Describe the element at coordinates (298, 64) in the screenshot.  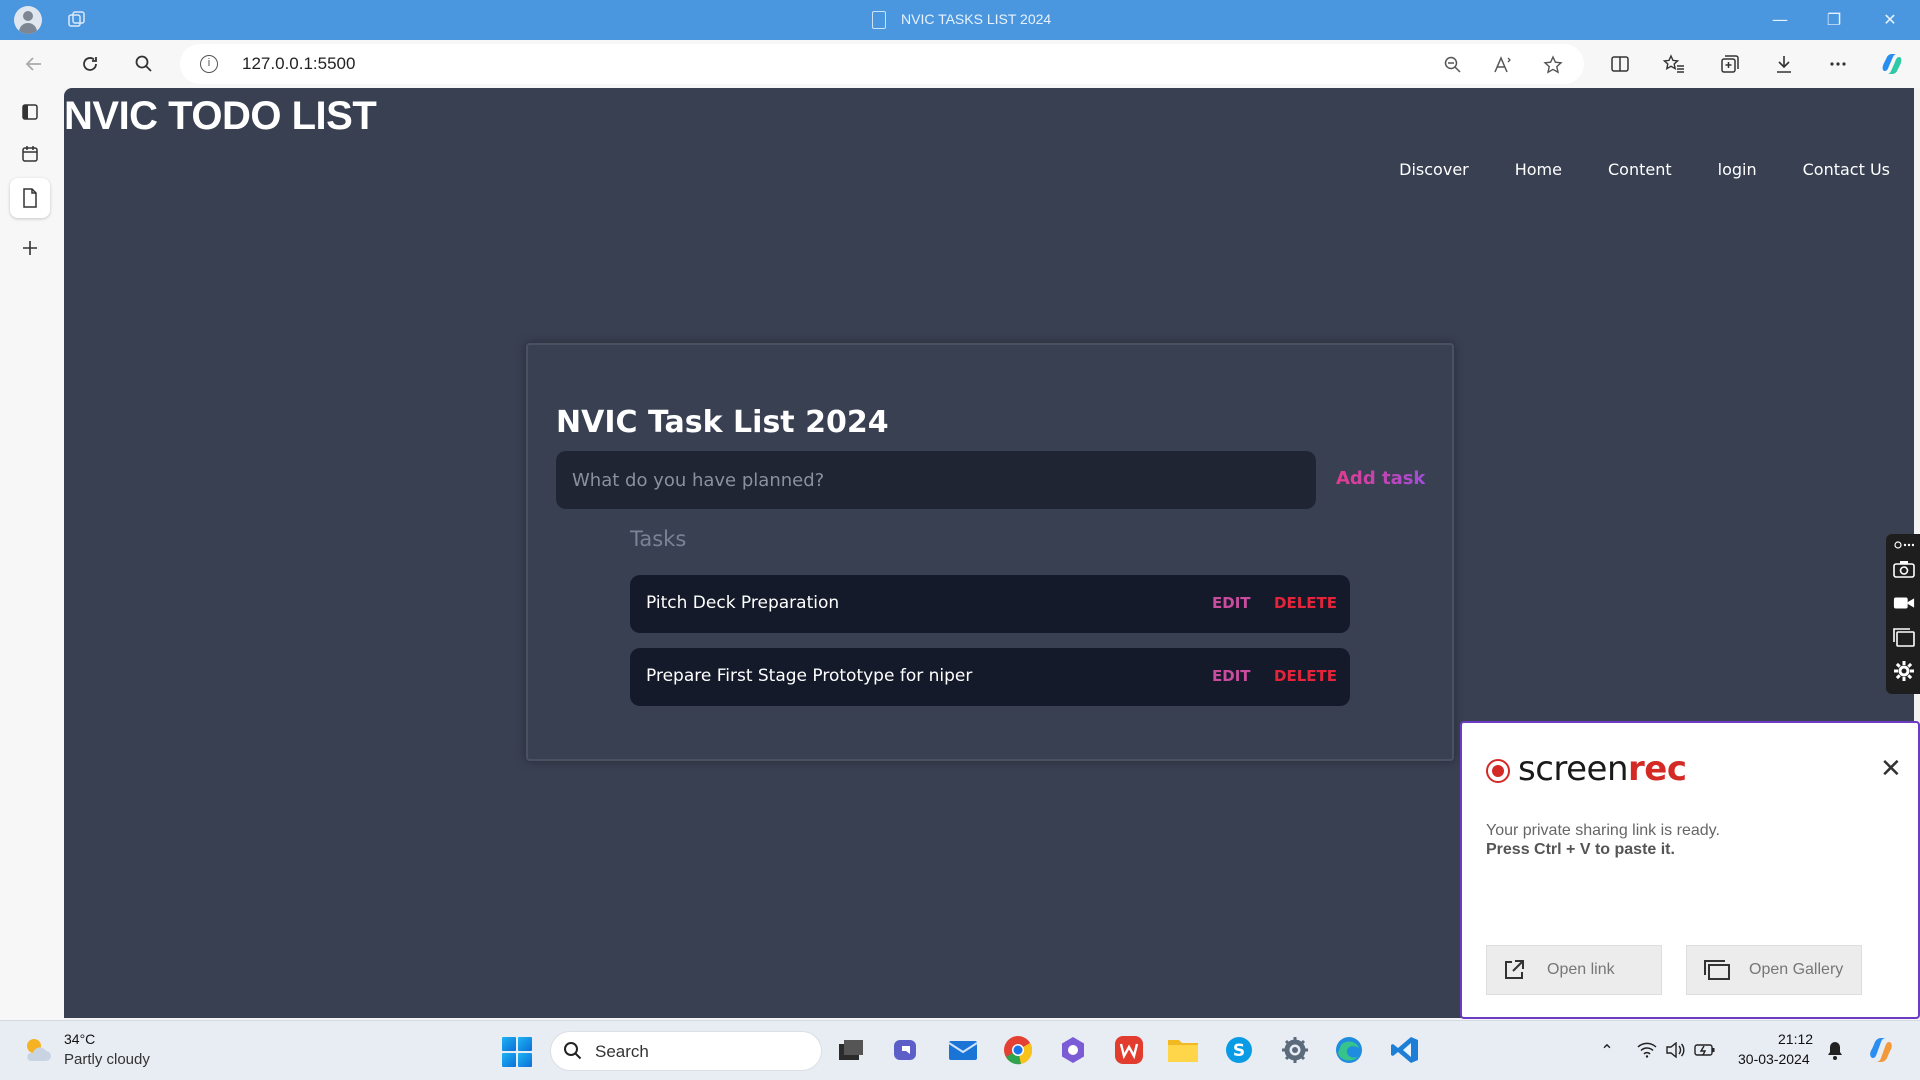
I see `url-text: 127.0.0.1:5500` at that location.